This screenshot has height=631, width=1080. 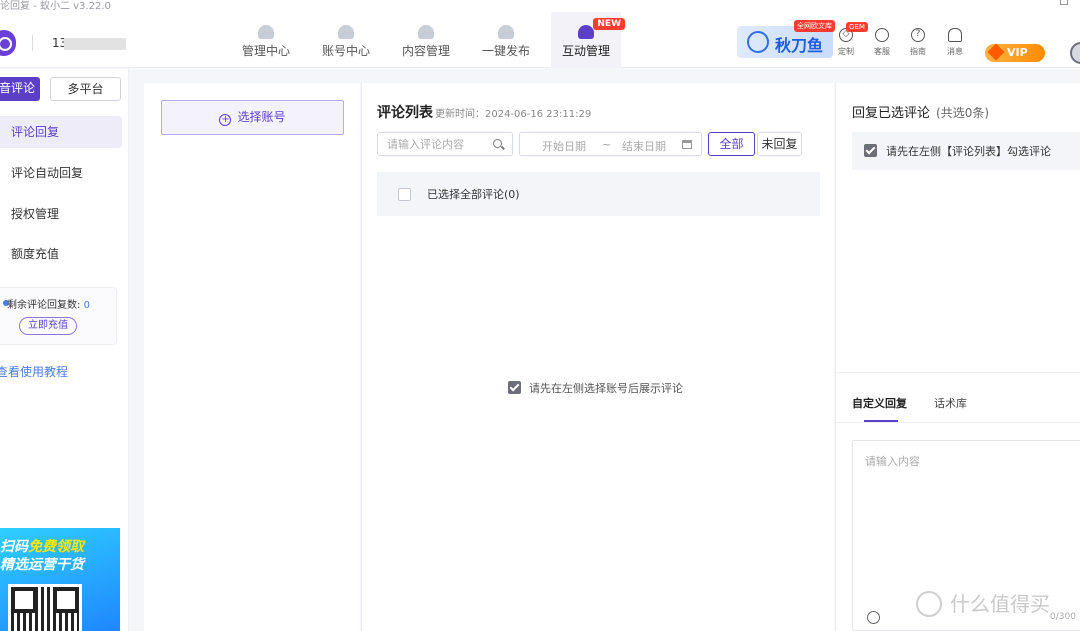 I want to click on brand-name: 秋刀鱼, so click(x=799, y=45).